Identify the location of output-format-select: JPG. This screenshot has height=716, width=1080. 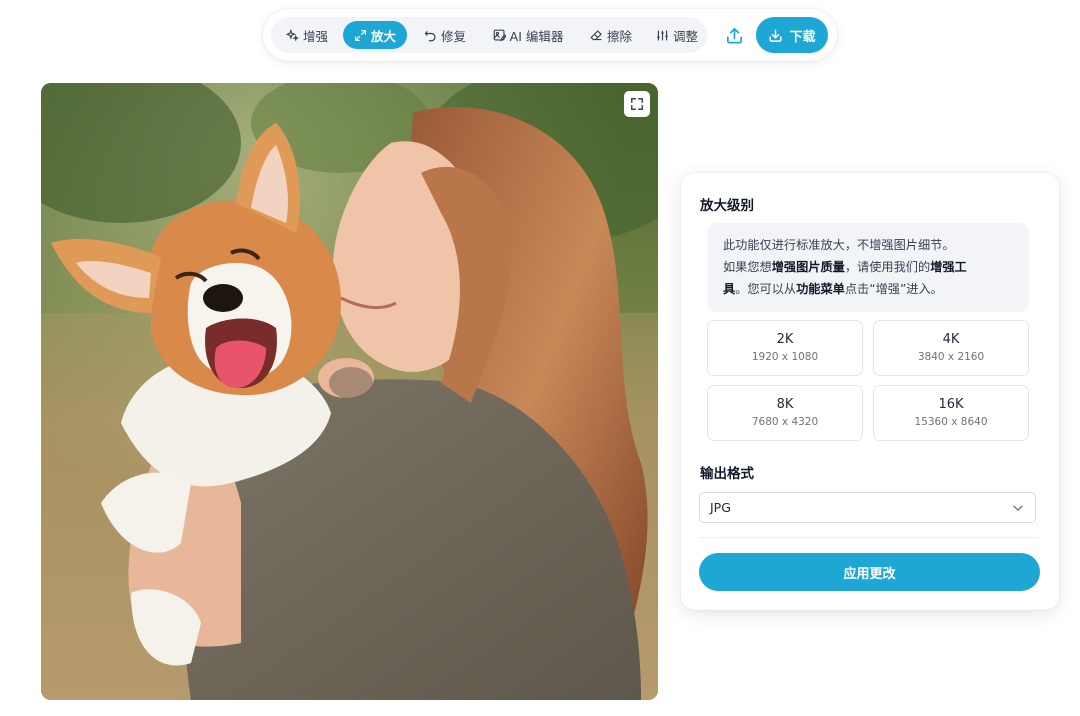
(867, 507).